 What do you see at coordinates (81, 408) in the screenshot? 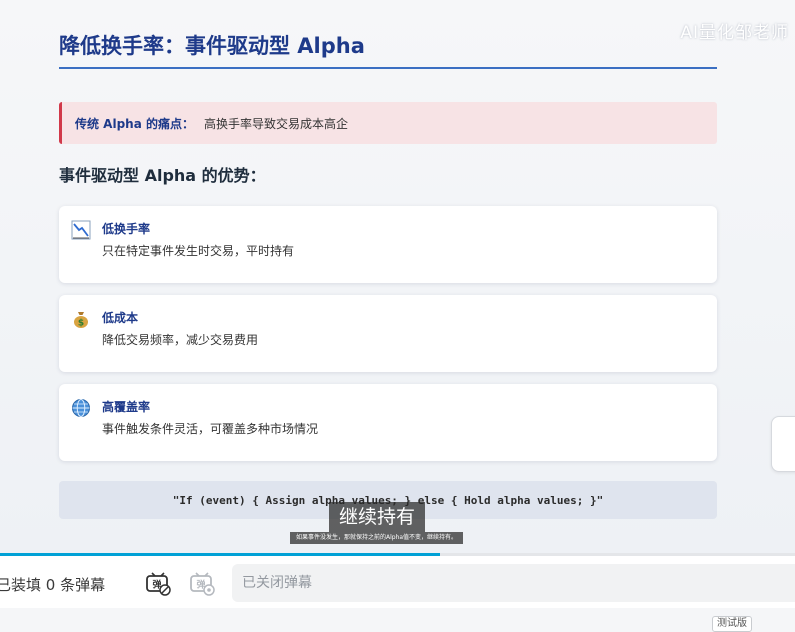
I see `globe-icon` at bounding box center [81, 408].